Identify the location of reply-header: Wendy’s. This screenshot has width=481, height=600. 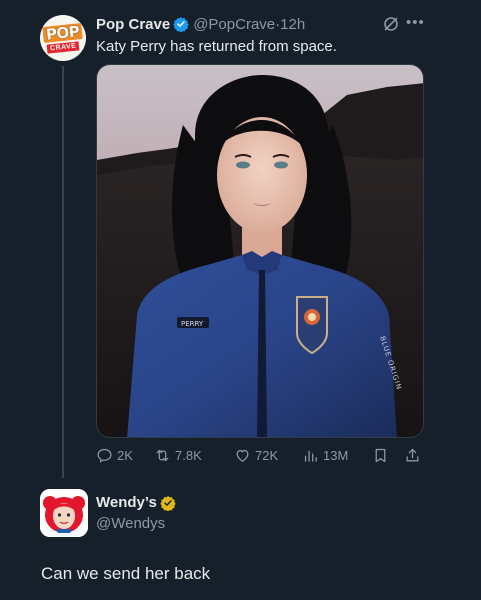
(138, 502).